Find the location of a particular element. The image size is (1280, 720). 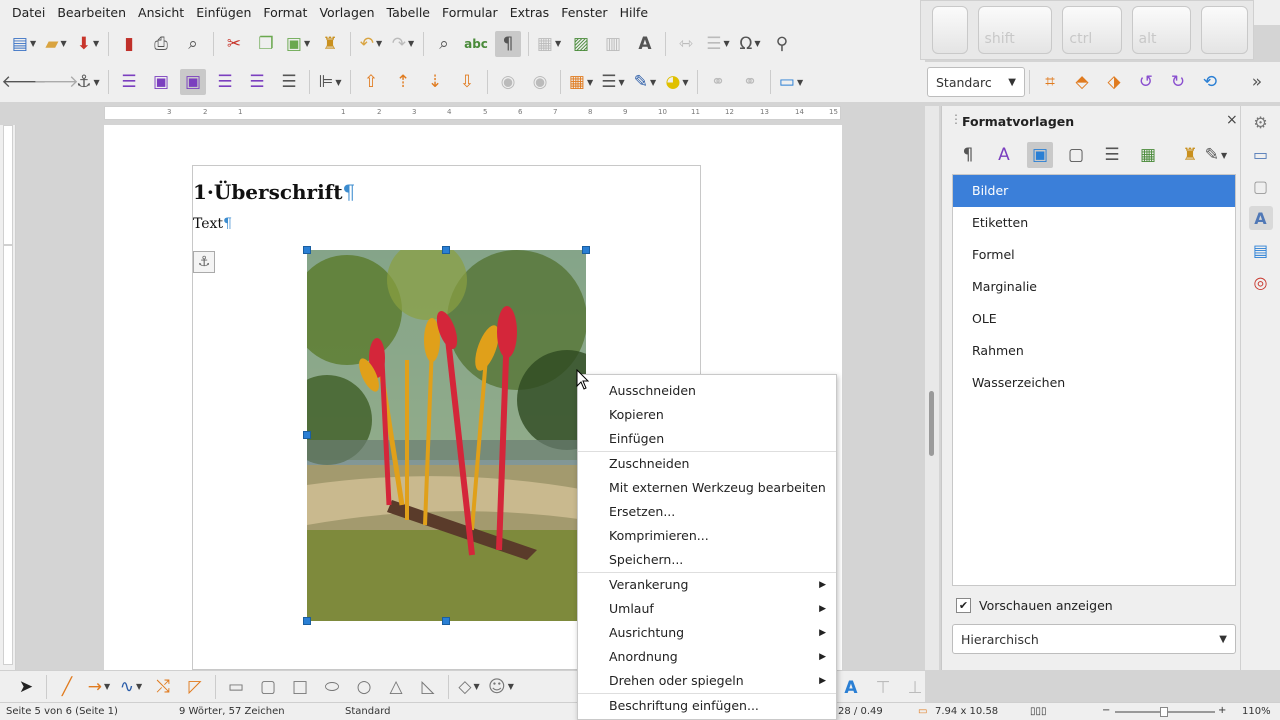

insert-chart-icon: ▥ is located at coordinates (613, 44).